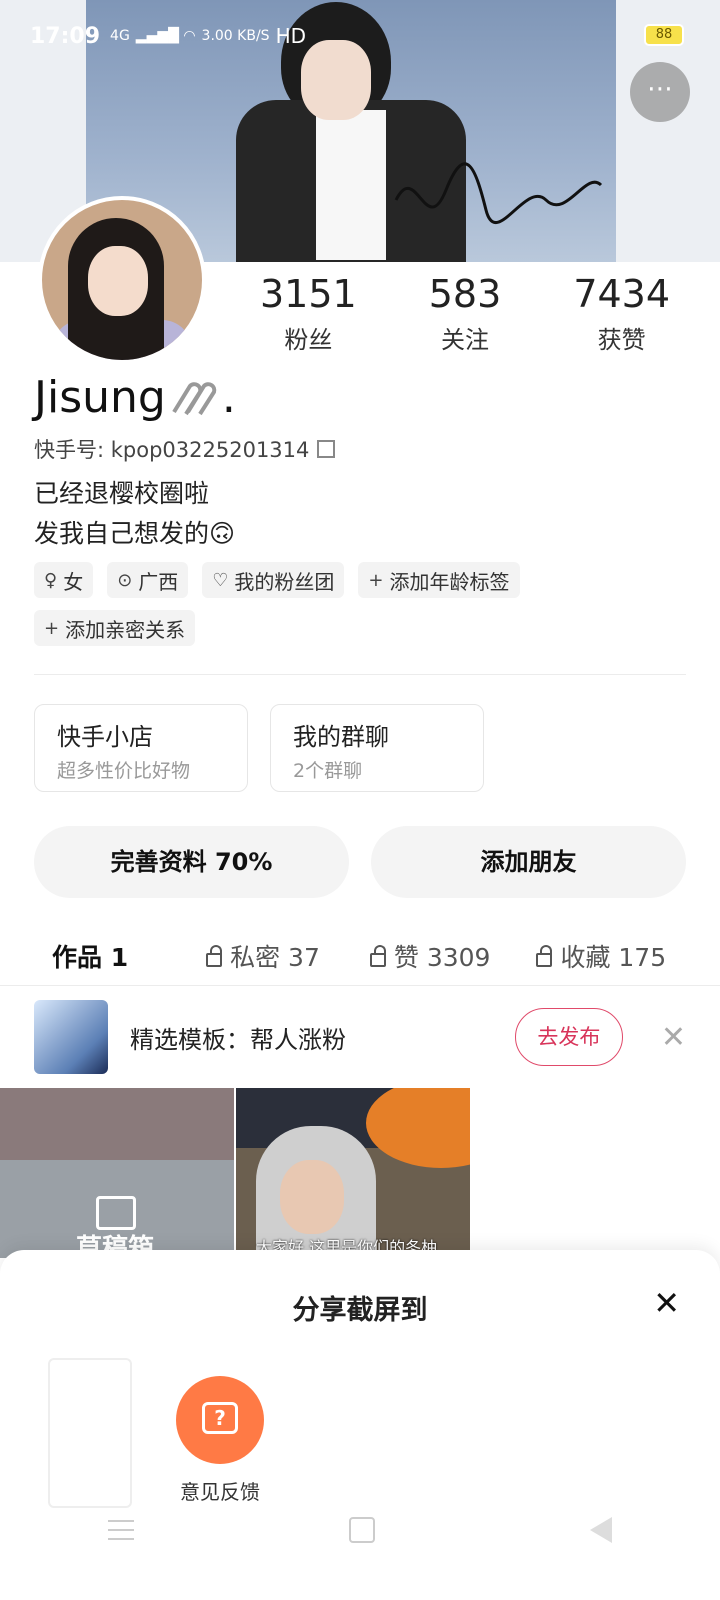 The height and width of the screenshot is (1600, 720). I want to click on stat-following: 583 关注, so click(465, 313).